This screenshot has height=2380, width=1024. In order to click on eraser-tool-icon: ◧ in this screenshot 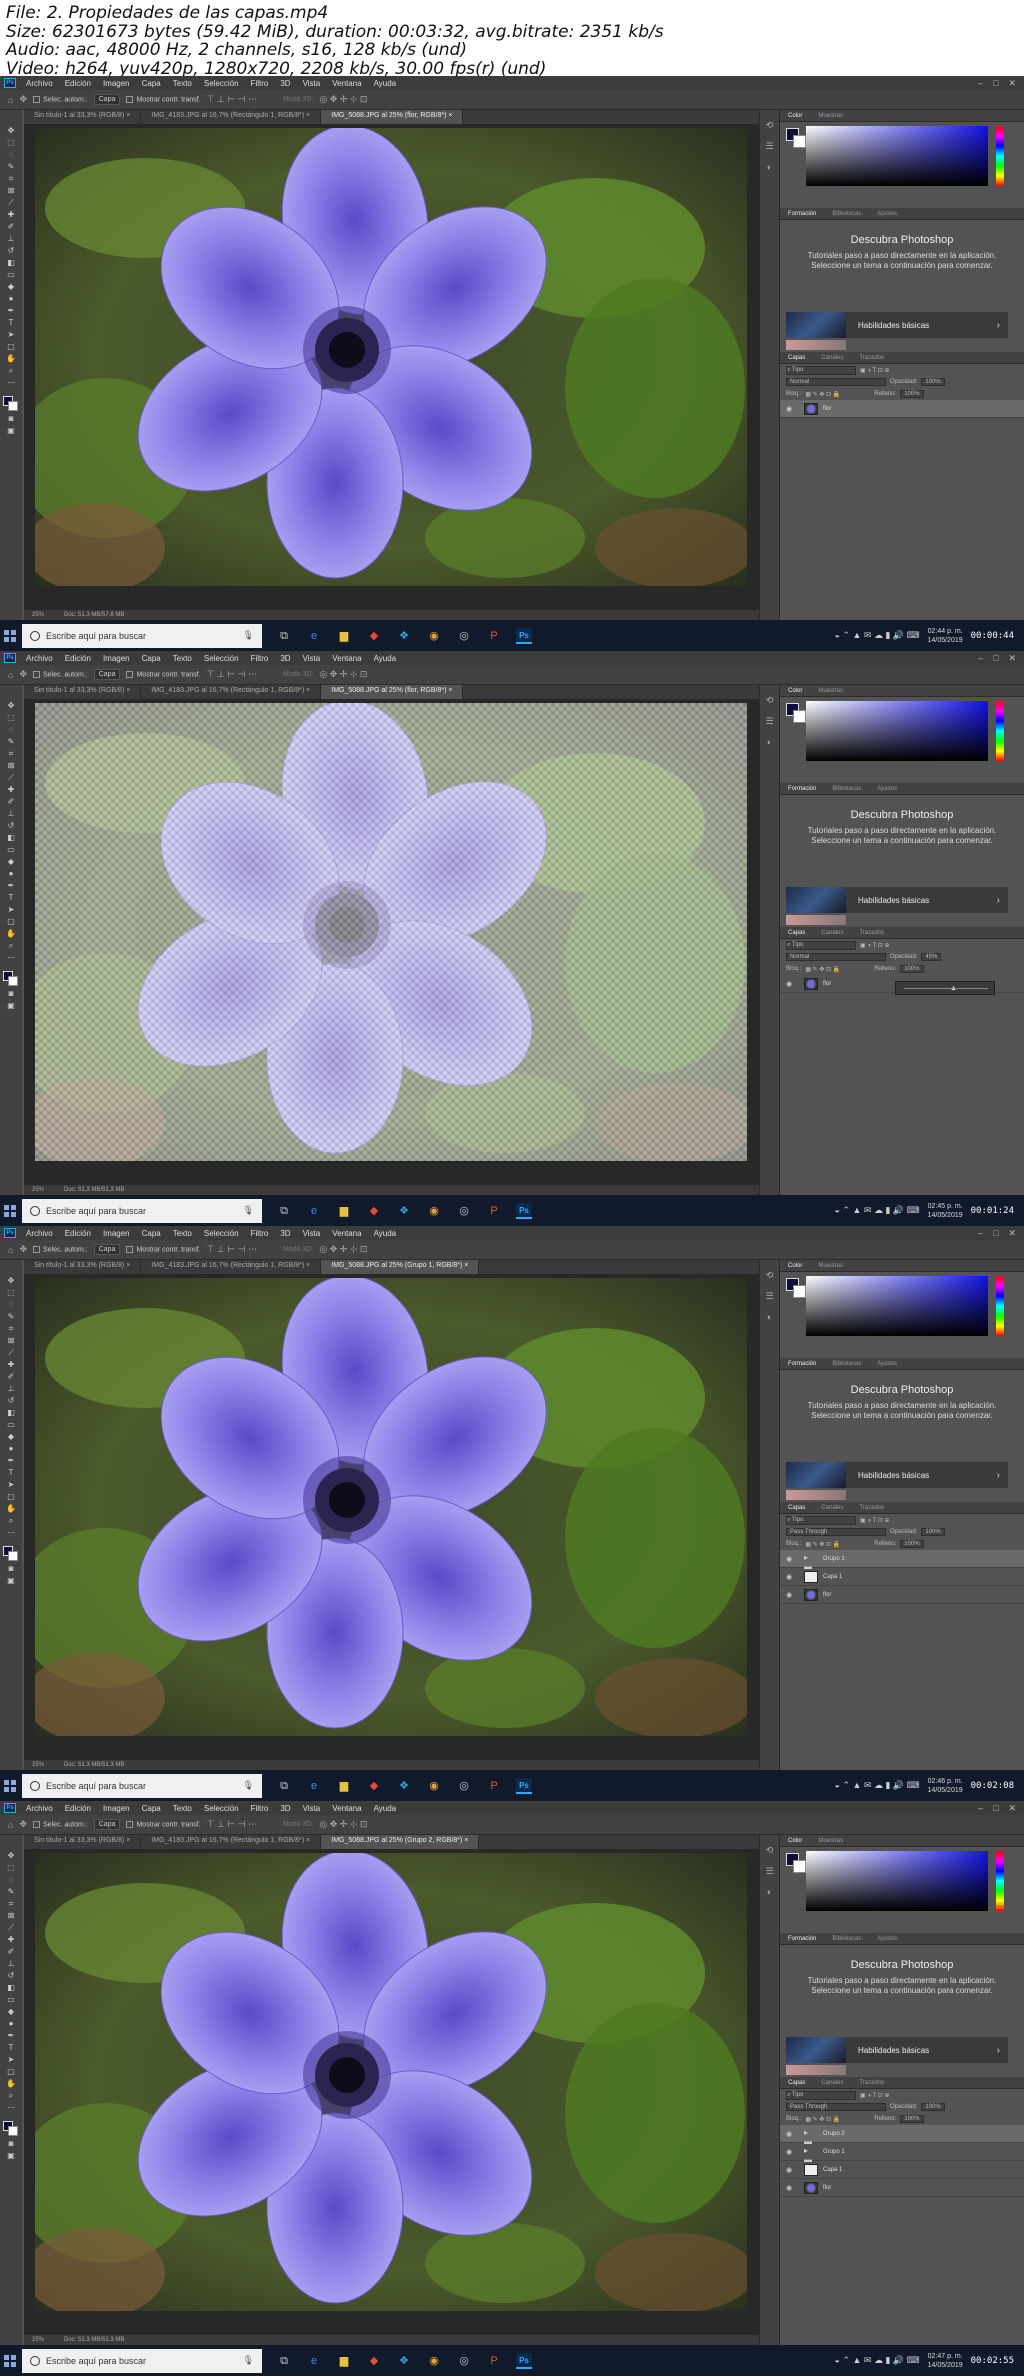, I will do `click(11, 1413)`.